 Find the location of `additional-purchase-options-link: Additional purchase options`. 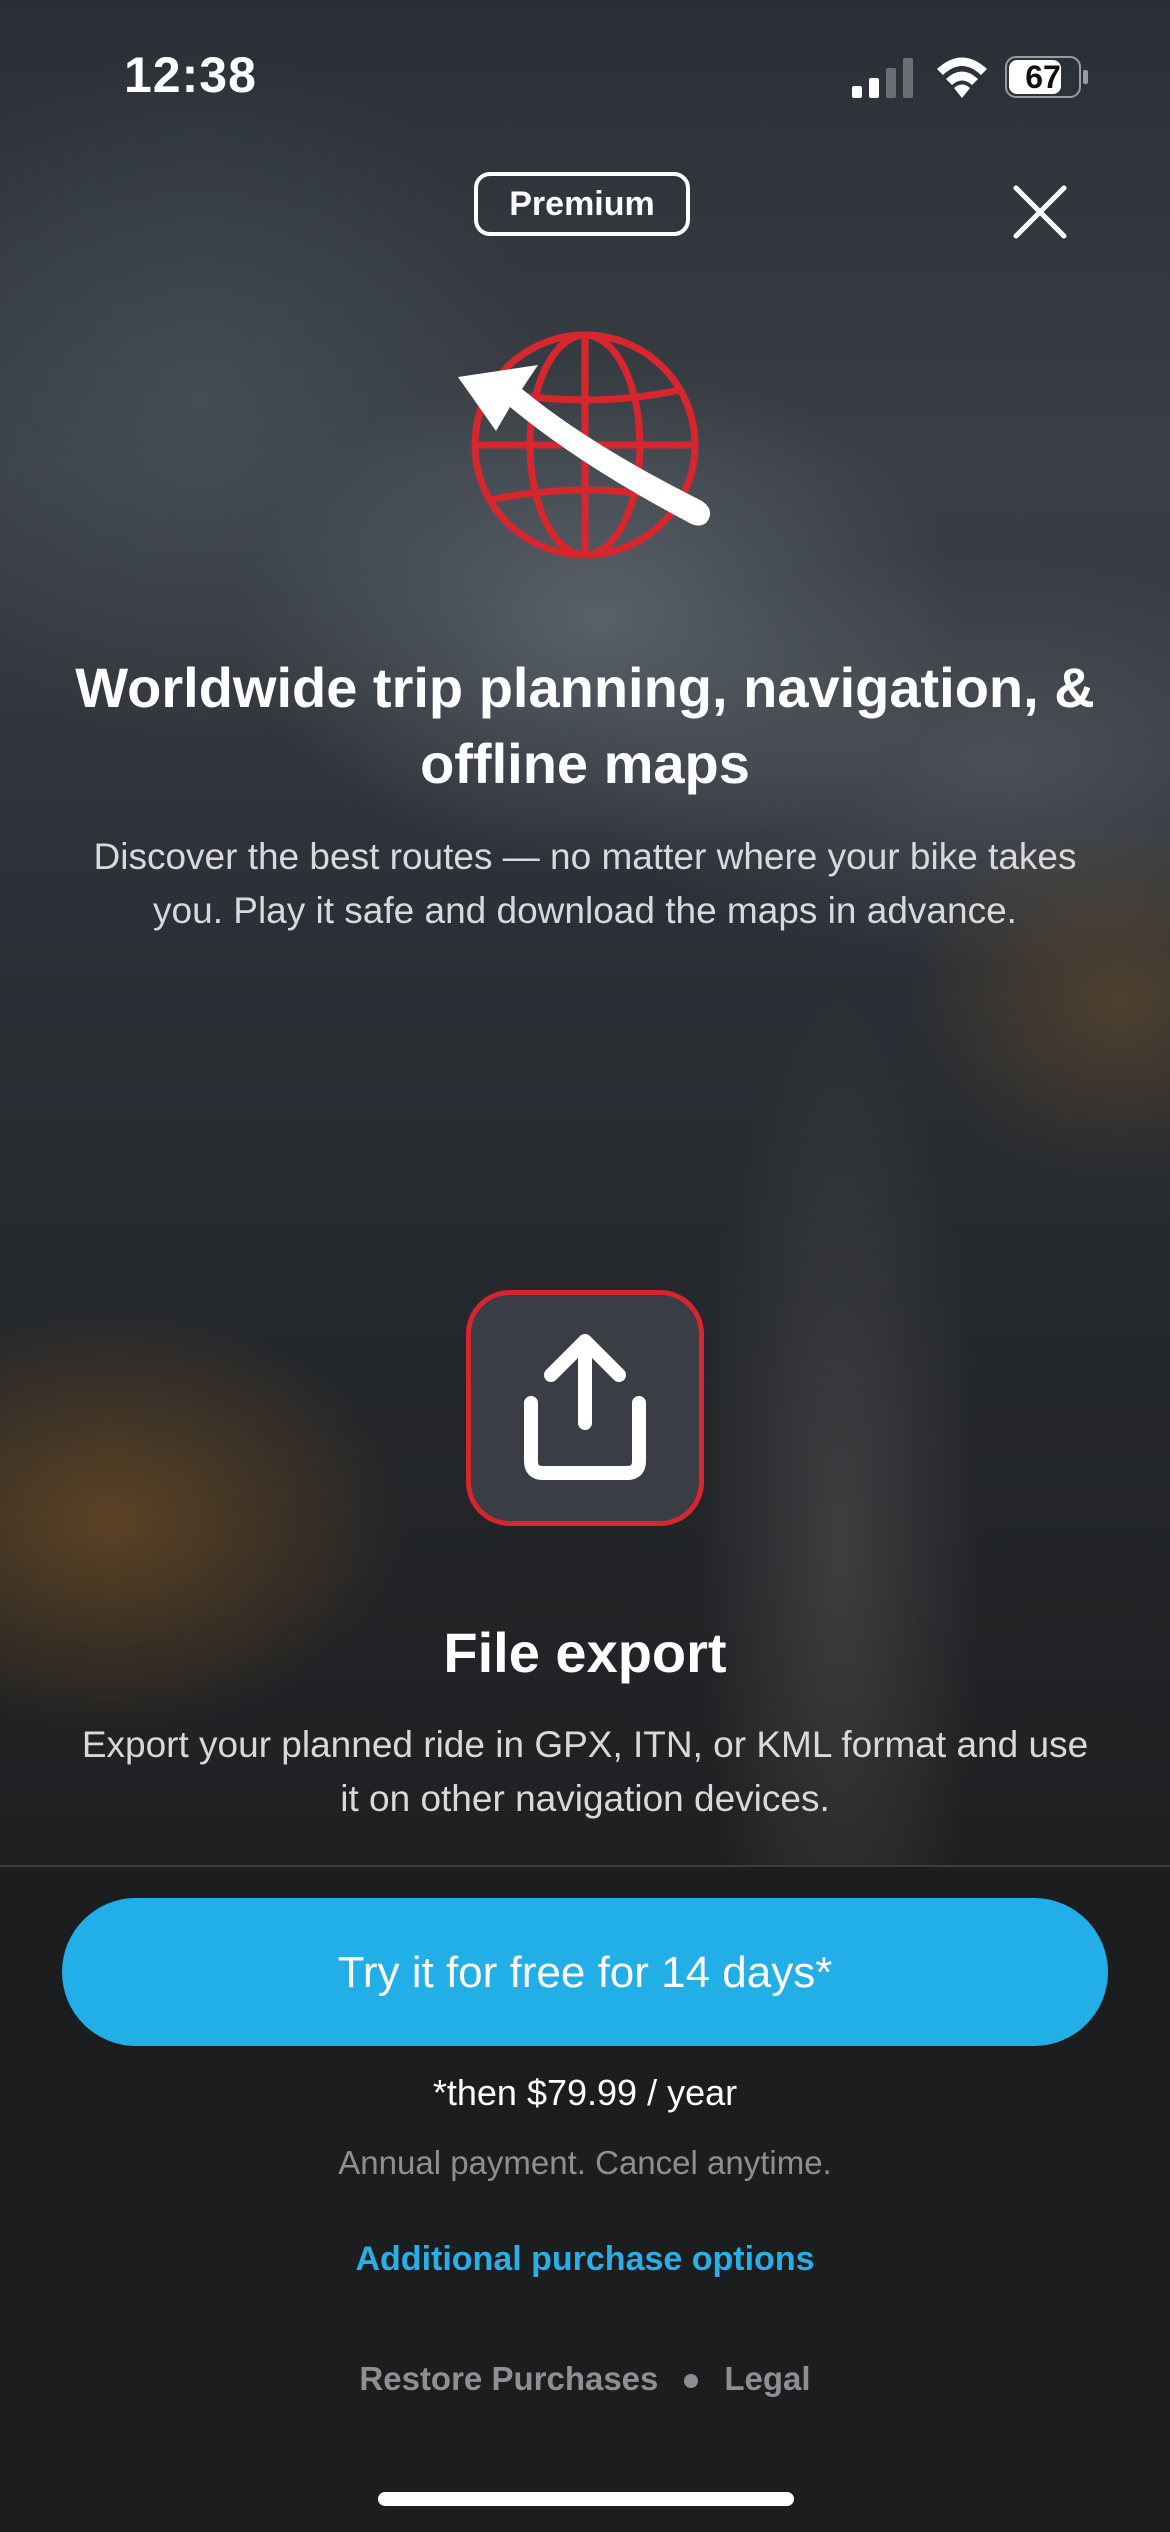

additional-purchase-options-link: Additional purchase options is located at coordinates (585, 2259).